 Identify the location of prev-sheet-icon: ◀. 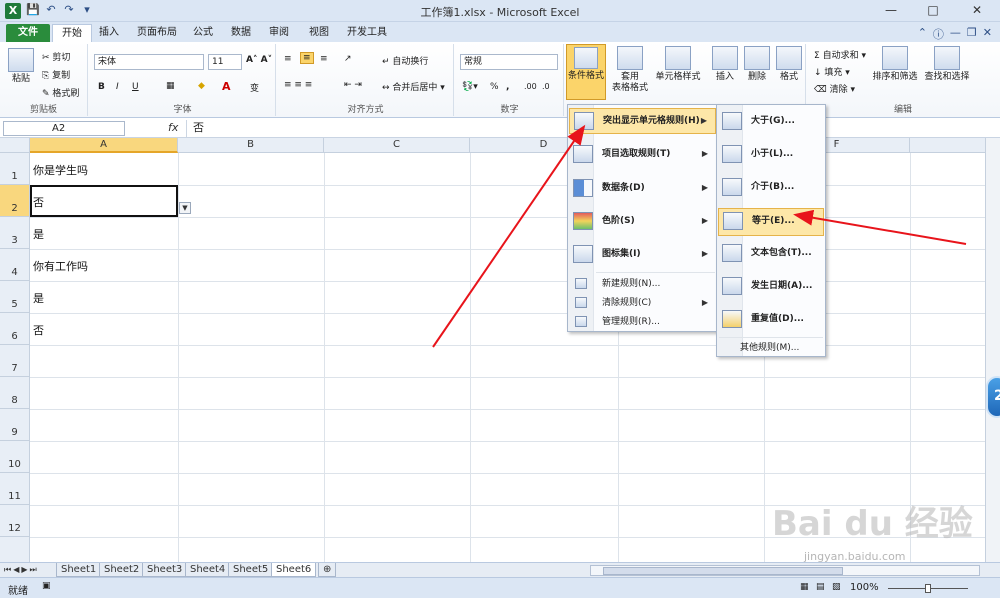
(16, 570).